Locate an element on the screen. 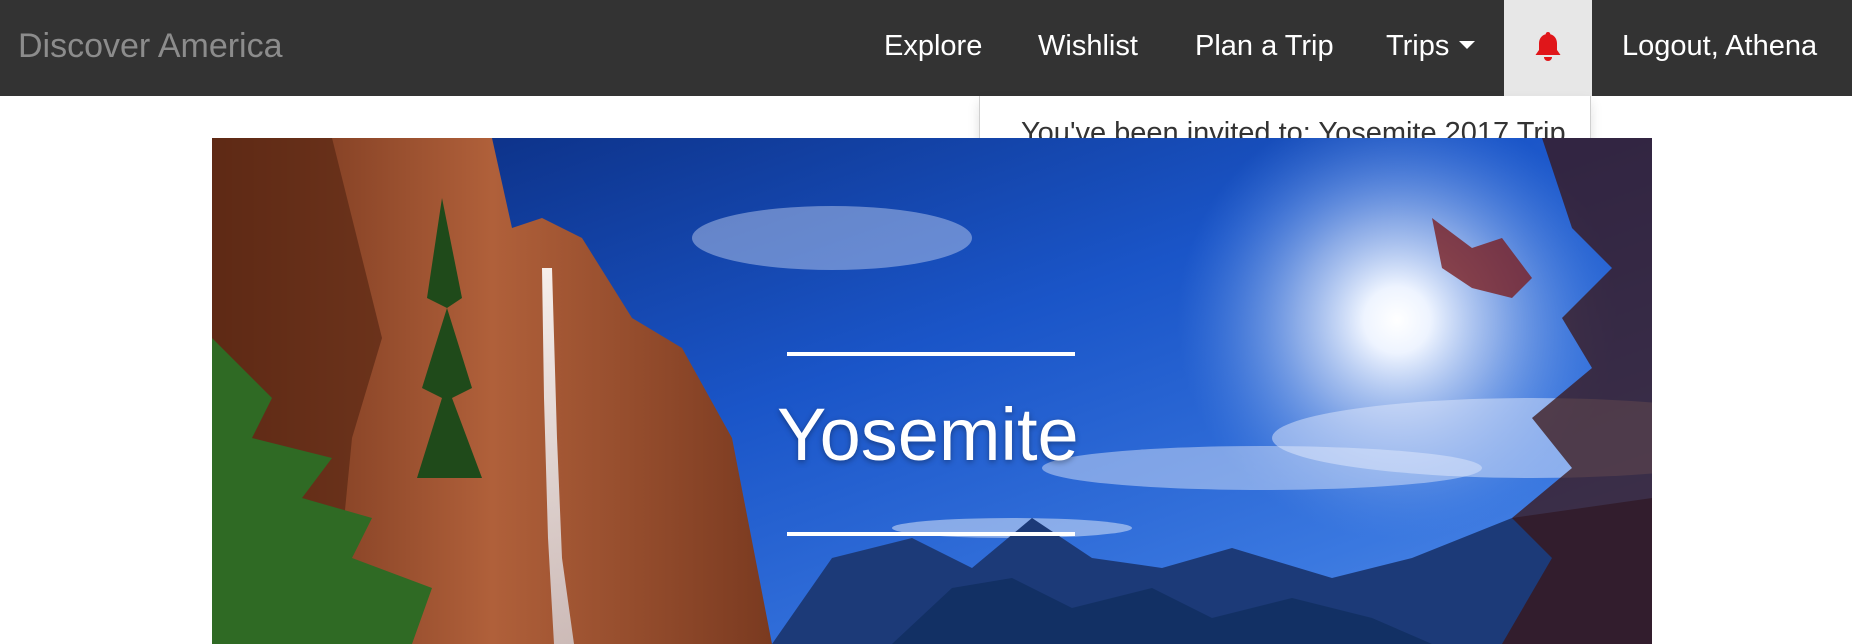  nav-link-logout: Logout, Athena is located at coordinates (1719, 46).